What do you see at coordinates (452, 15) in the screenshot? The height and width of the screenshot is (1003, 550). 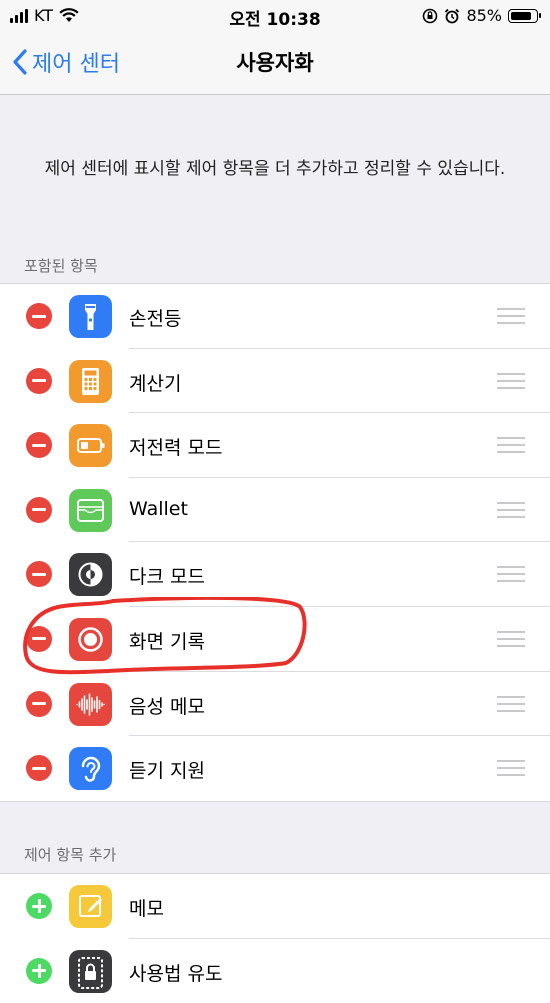 I see `alarm-icon` at bounding box center [452, 15].